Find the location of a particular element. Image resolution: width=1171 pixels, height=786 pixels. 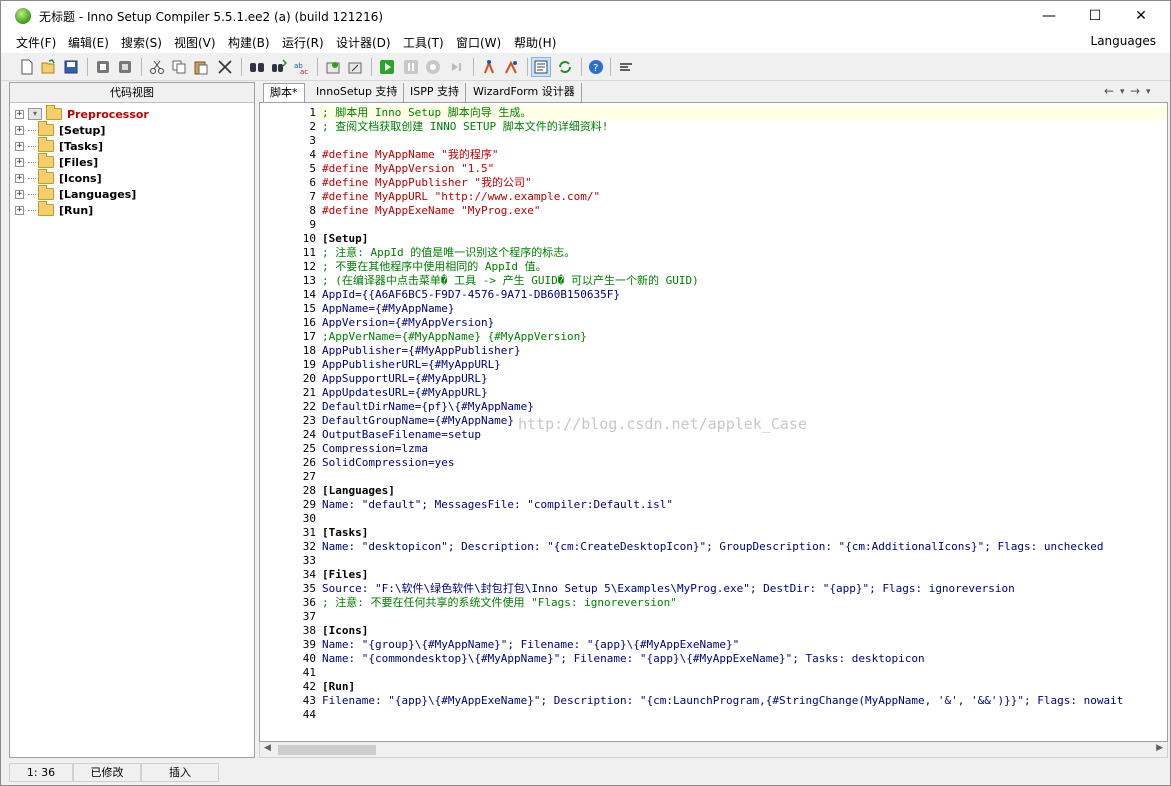

back-arrow-icon: ← is located at coordinates (1109, 91).